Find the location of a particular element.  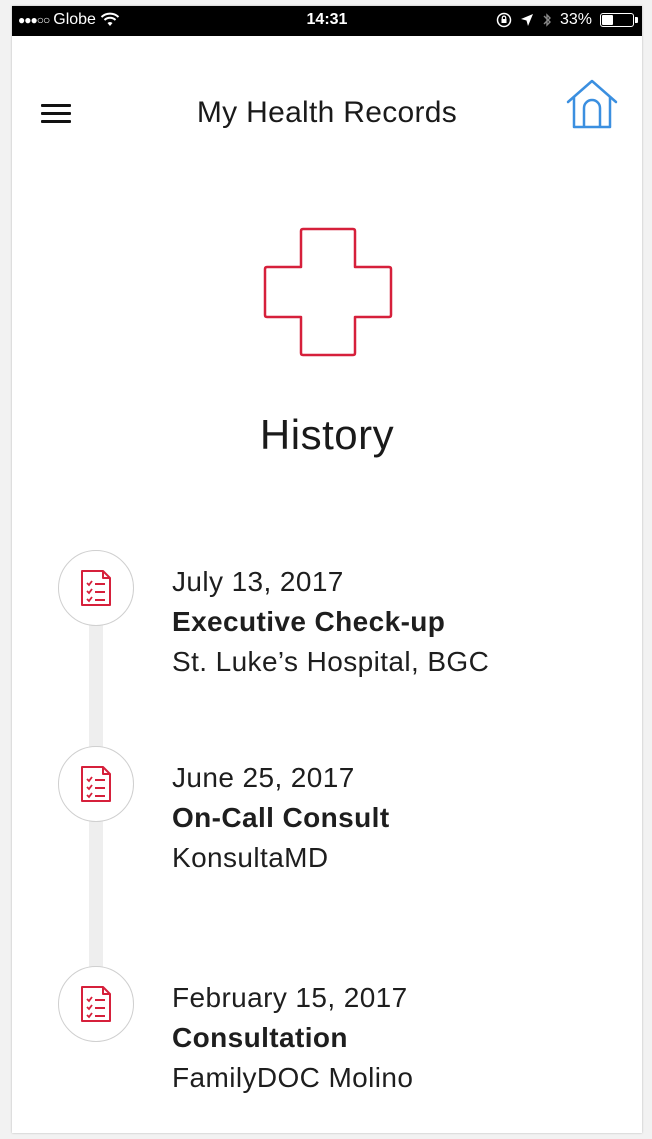

battery-icon is located at coordinates (619, 20).